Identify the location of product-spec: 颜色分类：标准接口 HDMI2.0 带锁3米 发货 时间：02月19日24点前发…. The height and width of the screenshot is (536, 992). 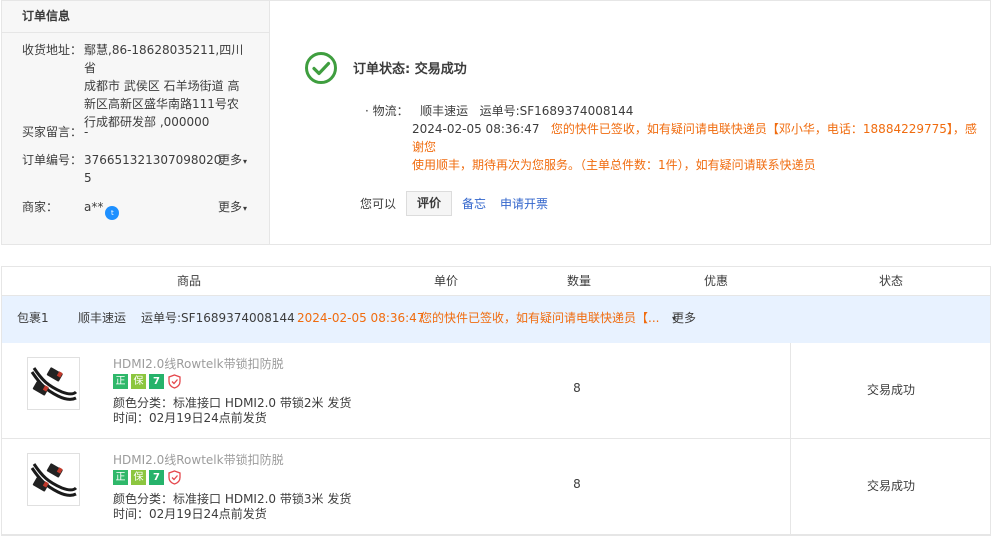
(232, 507).